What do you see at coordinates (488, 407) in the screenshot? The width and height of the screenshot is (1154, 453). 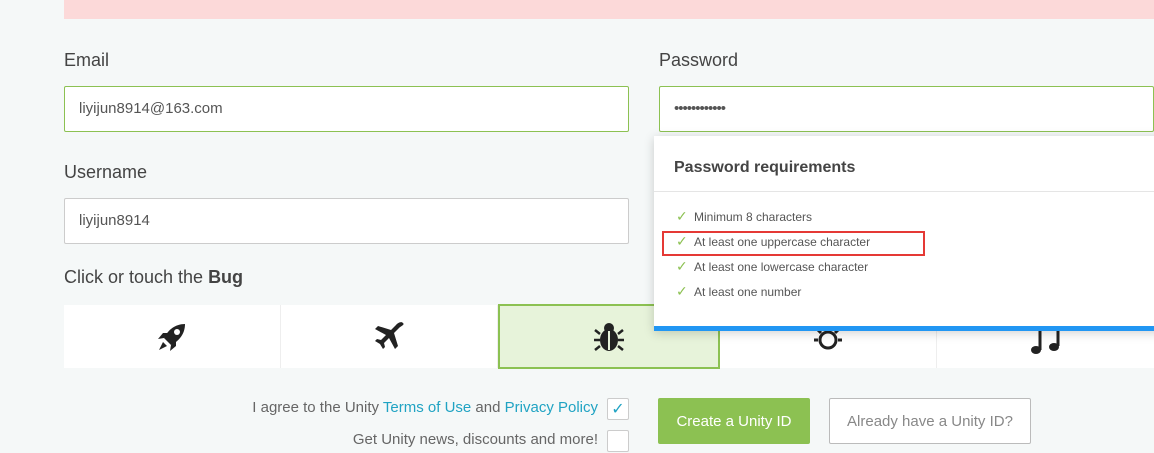 I see `terms-and: and` at bounding box center [488, 407].